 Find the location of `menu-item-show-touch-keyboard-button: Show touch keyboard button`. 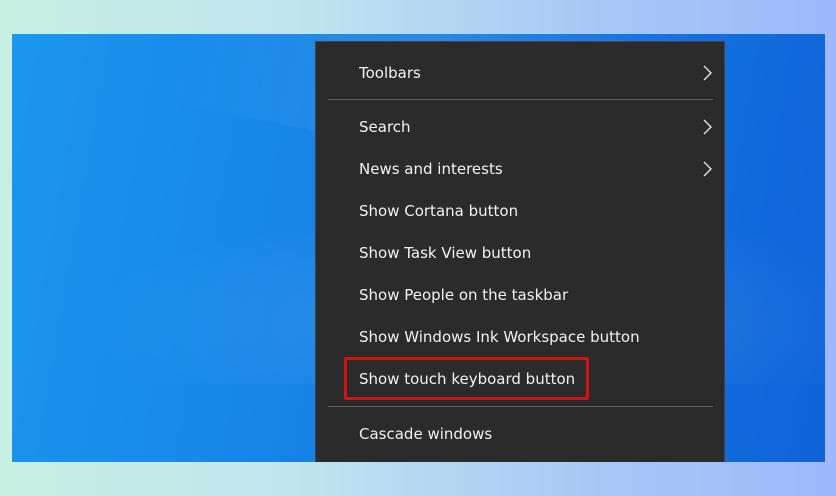

menu-item-show-touch-keyboard-button: Show touch keyboard button is located at coordinates (520, 379).